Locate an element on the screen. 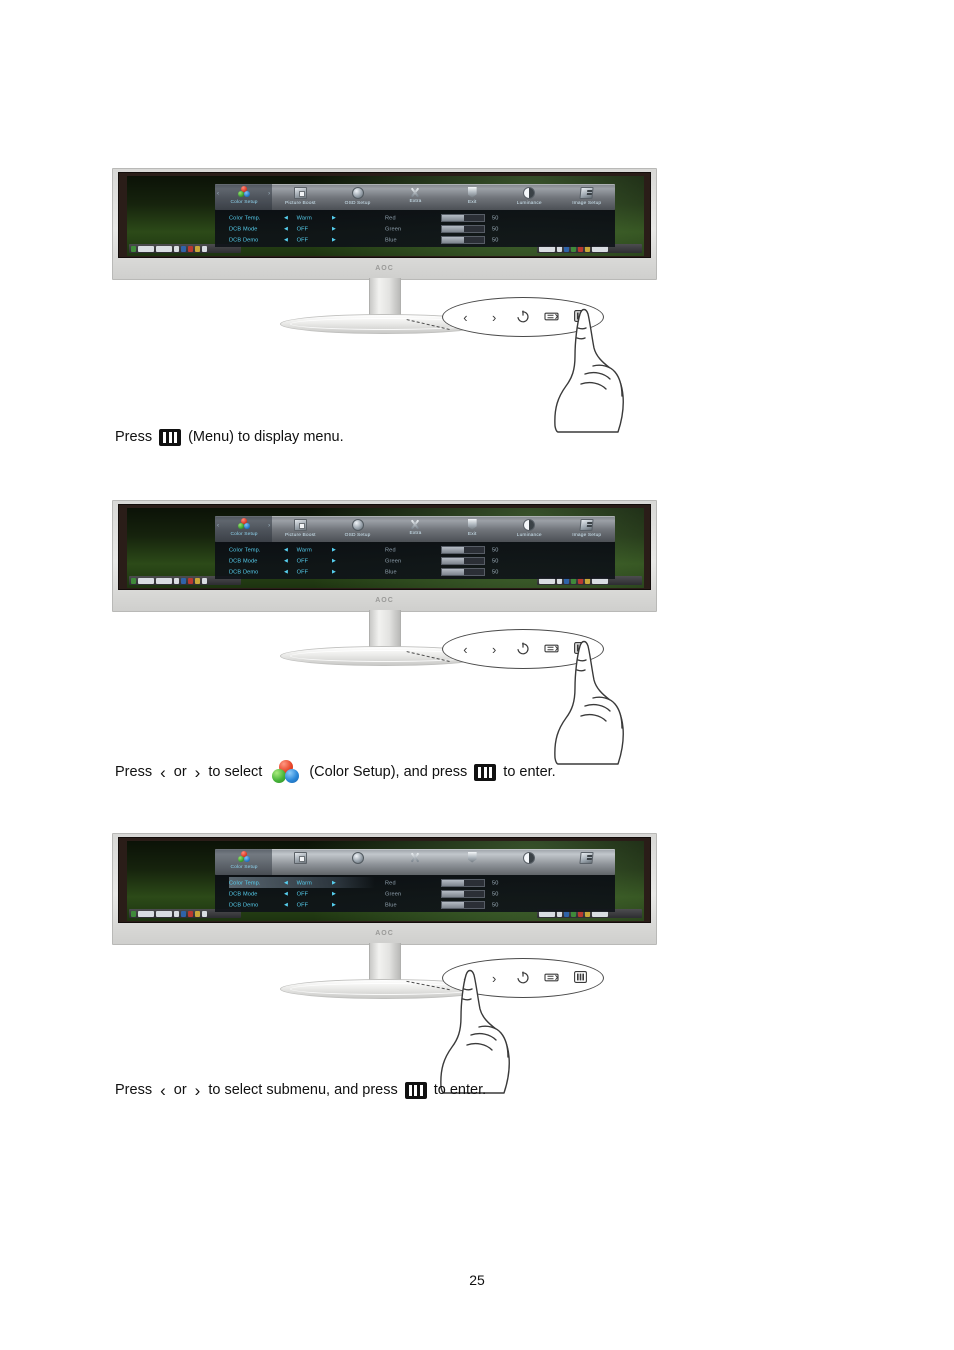 This screenshot has width=954, height=1350. osd-item-label: Extra is located at coordinates (414, 533).